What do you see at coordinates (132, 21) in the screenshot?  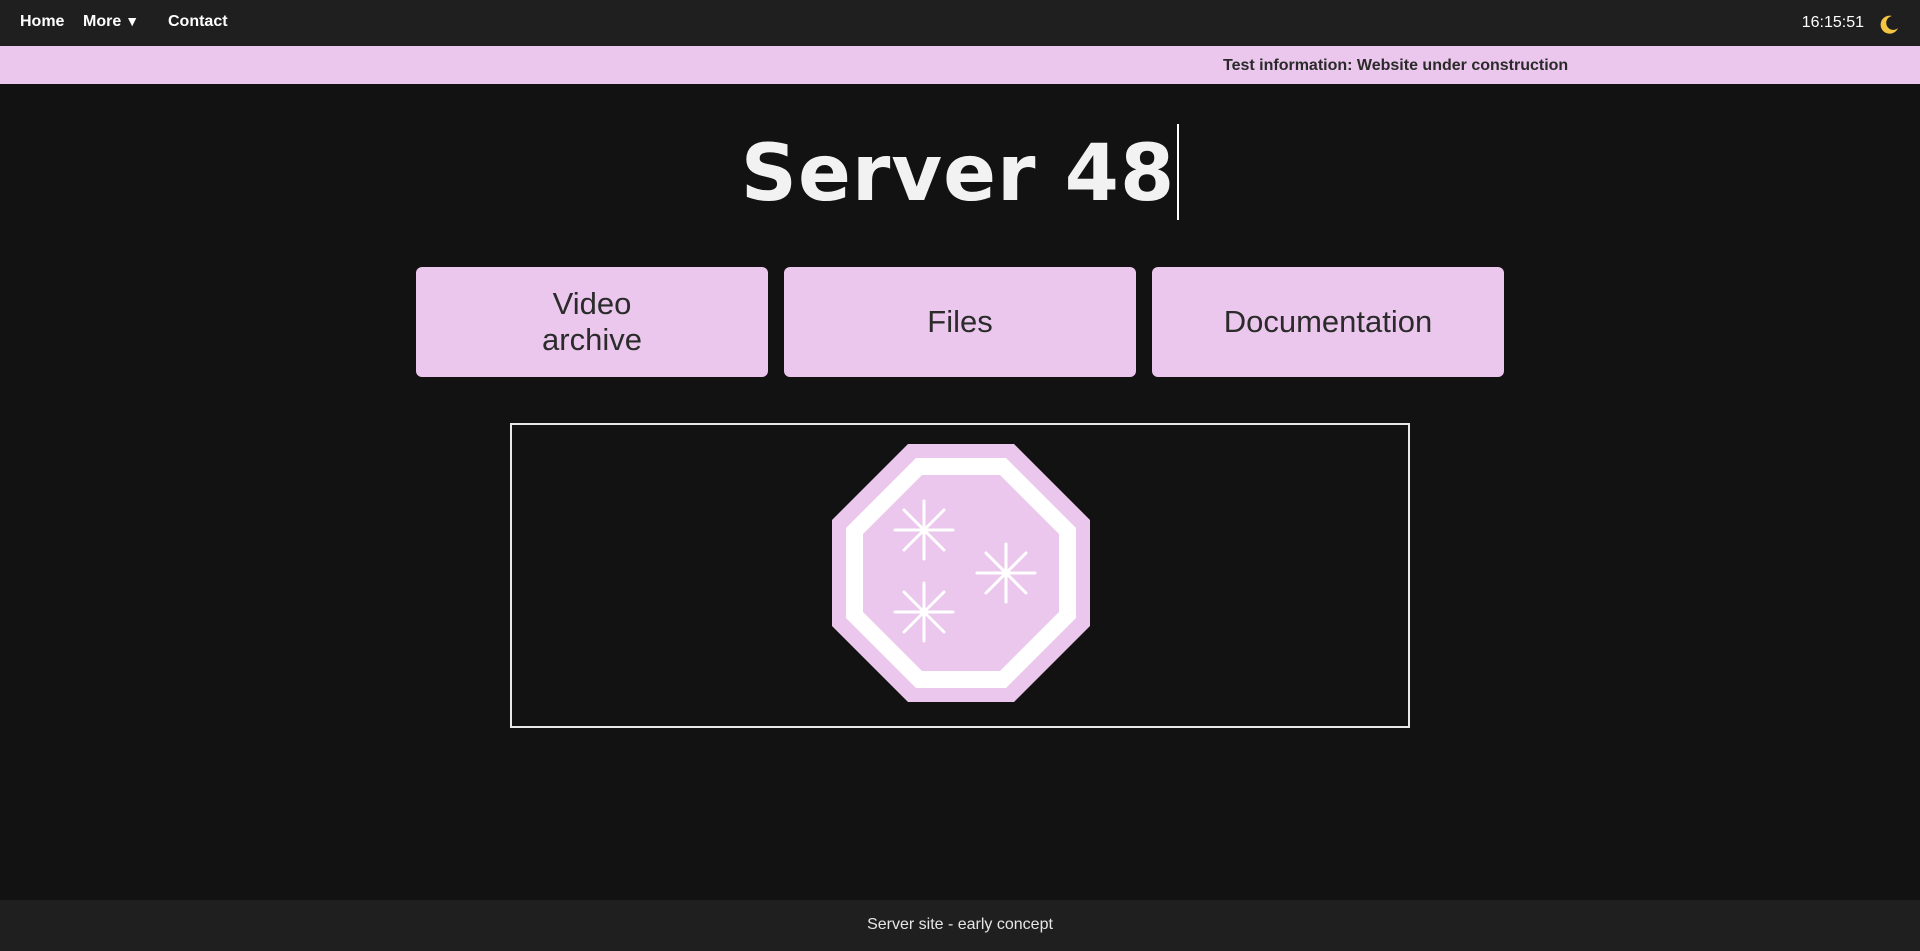 I see `chevron-down-icon: ▼` at bounding box center [132, 21].